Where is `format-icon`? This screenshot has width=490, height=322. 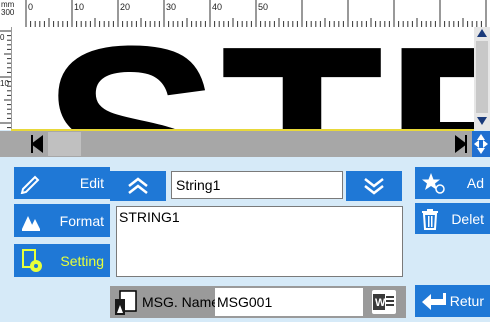 format-icon is located at coordinates (31, 223).